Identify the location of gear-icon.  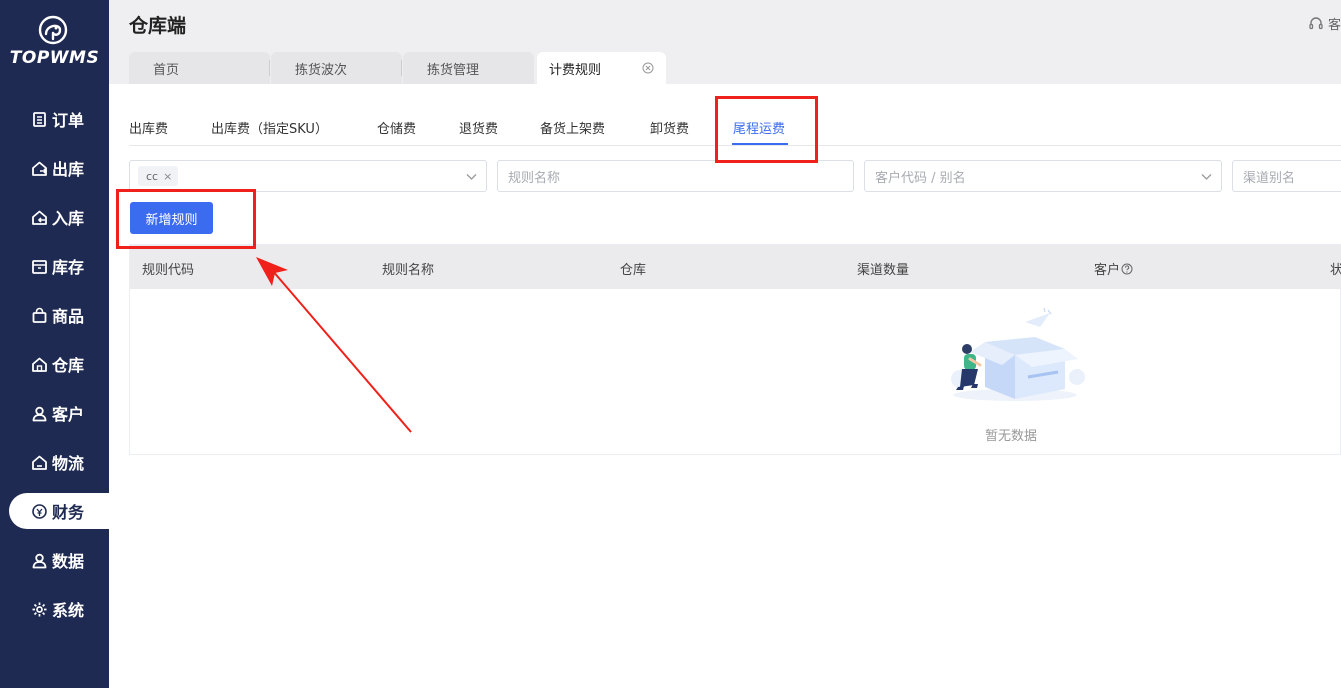
(39, 609).